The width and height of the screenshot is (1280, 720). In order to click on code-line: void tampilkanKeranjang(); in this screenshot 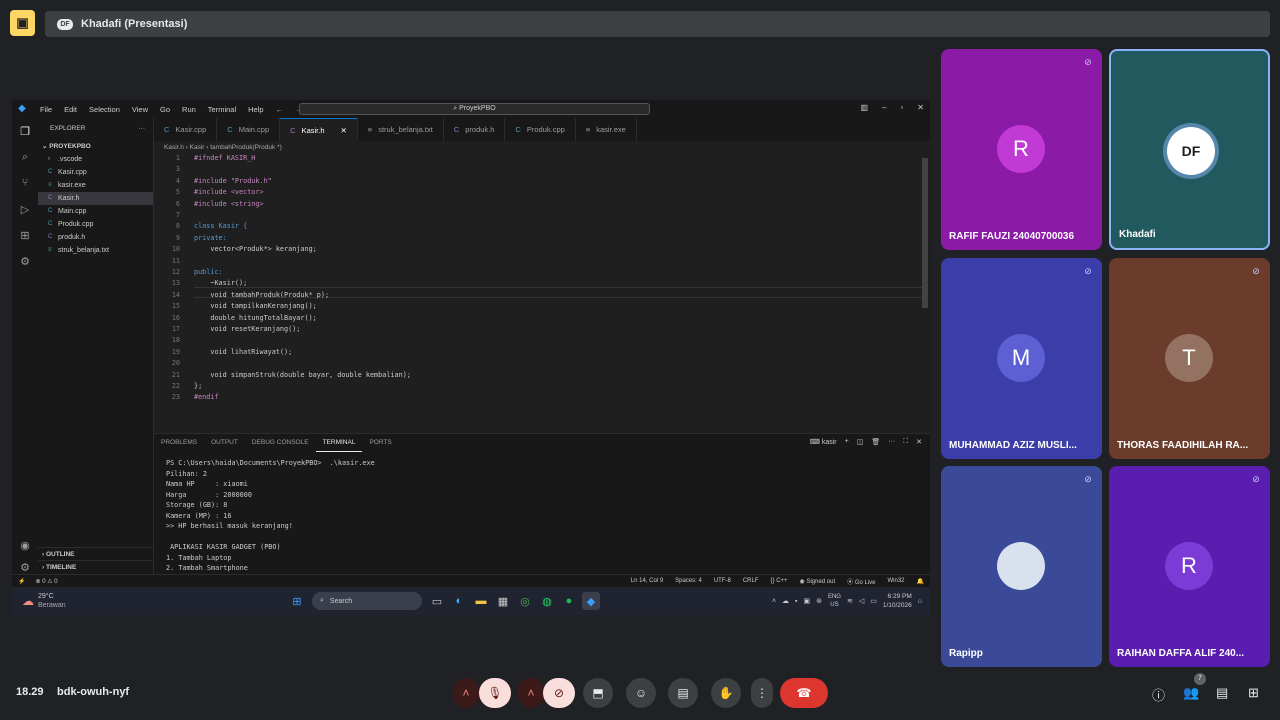, I will do `click(255, 306)`.